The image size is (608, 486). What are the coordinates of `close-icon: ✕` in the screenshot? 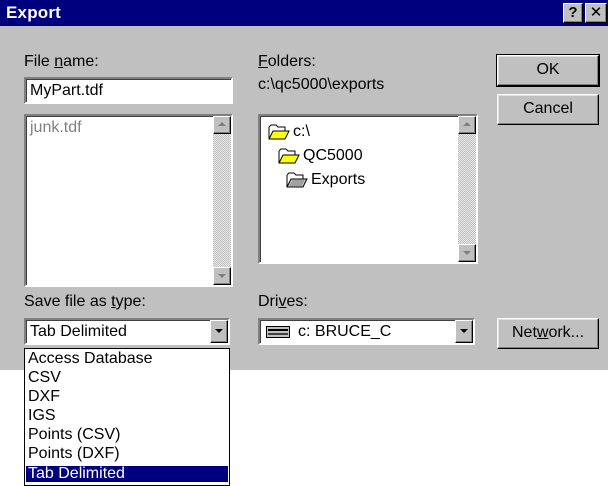 It's located at (596, 12).